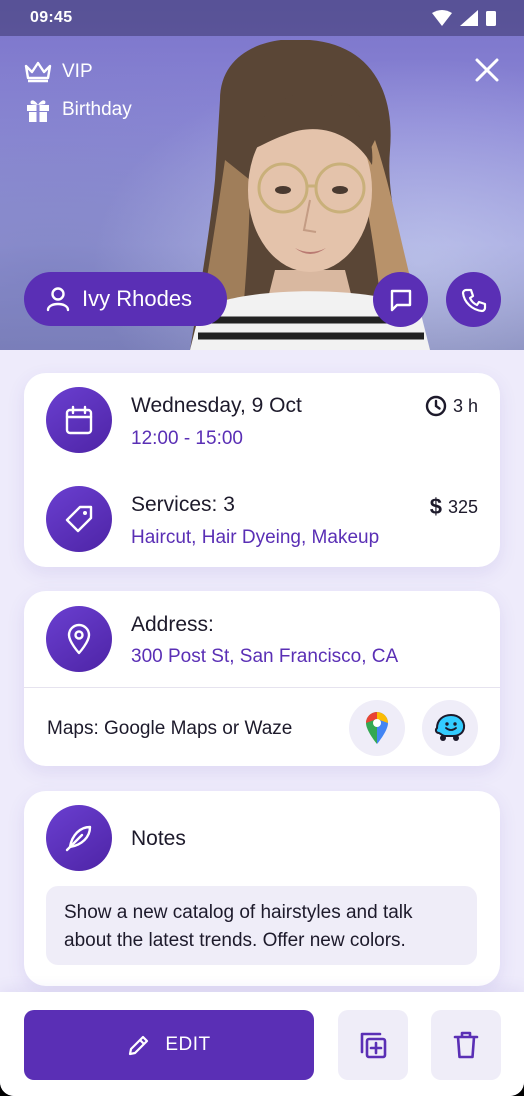 This screenshot has height=1096, width=524. I want to click on status-time: 09:45, so click(51, 17).